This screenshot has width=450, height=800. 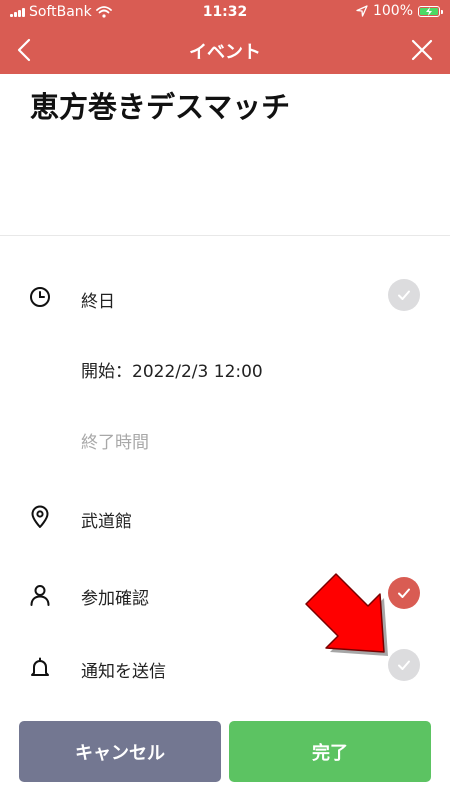 I want to click on all-day-toggle, so click(x=404, y=295).